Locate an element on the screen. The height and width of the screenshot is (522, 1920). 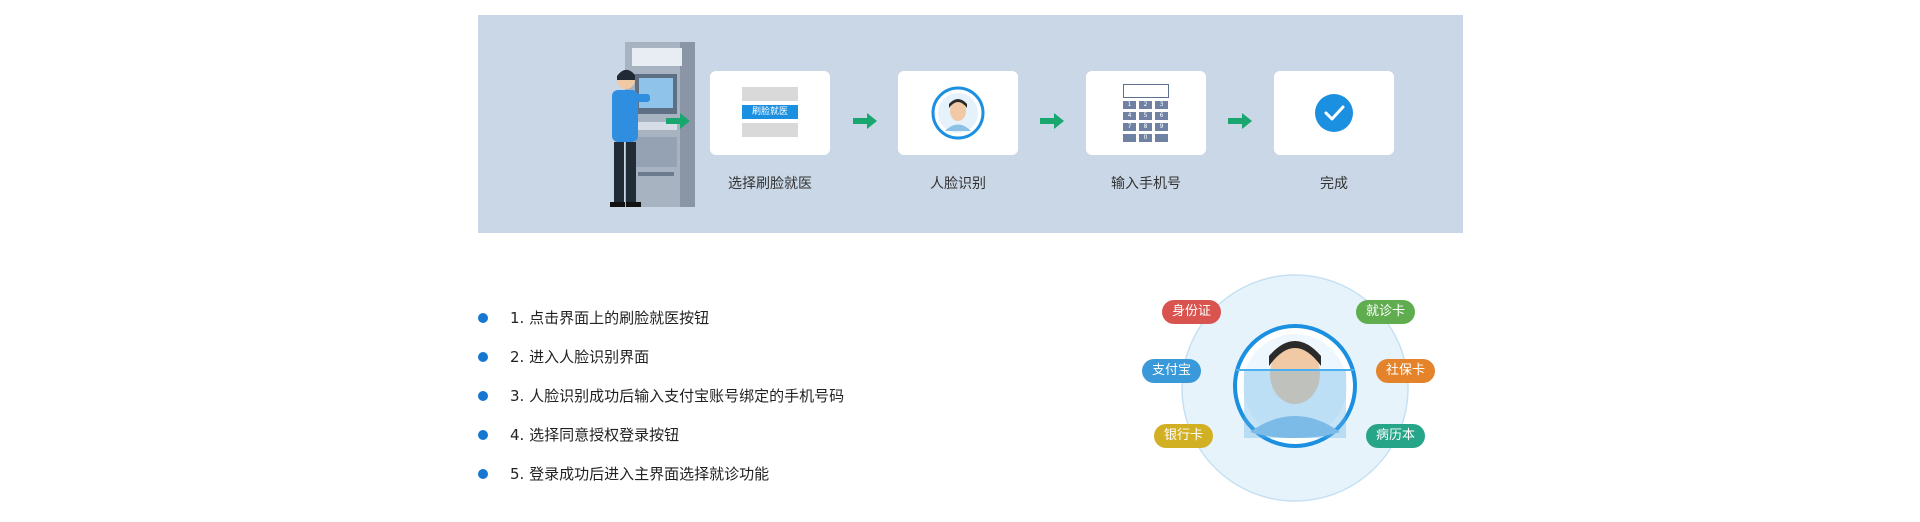
list-item: 5. 登录成功后进入主界面选择就诊功能 is located at coordinates (661, 473).